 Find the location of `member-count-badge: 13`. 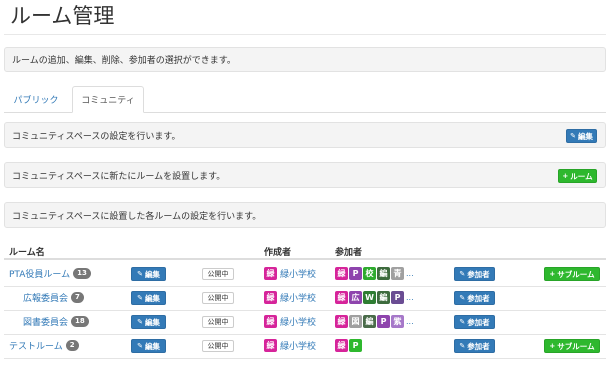

member-count-badge: 13 is located at coordinates (82, 273).